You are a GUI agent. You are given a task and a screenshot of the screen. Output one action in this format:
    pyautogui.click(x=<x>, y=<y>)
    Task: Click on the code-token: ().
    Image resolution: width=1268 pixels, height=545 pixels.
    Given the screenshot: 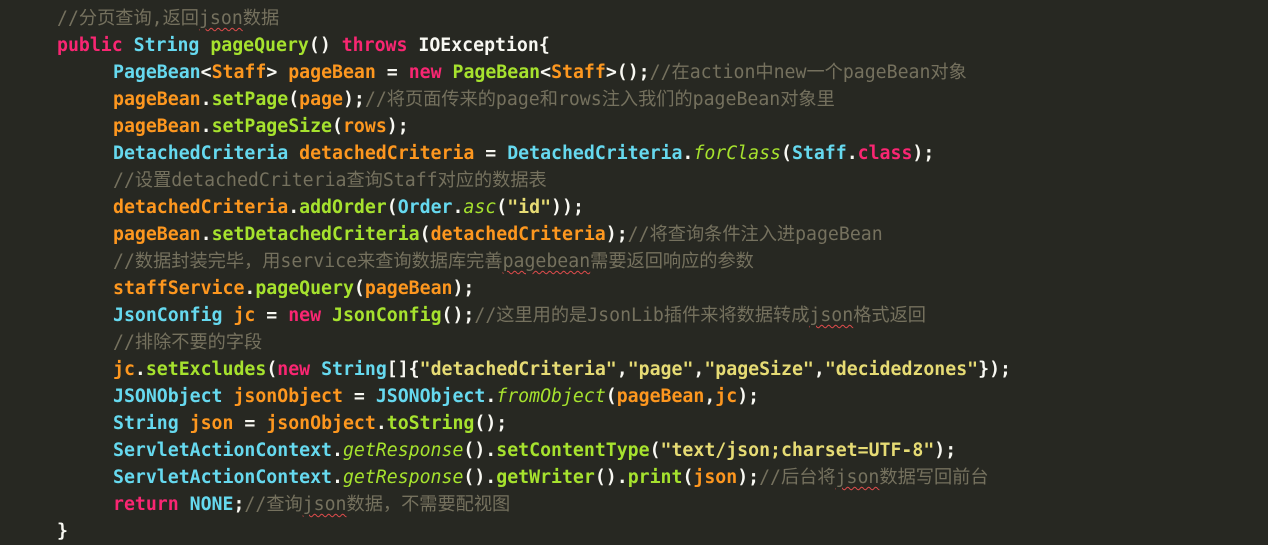 What is the action you would take?
    pyautogui.click(x=611, y=477)
    